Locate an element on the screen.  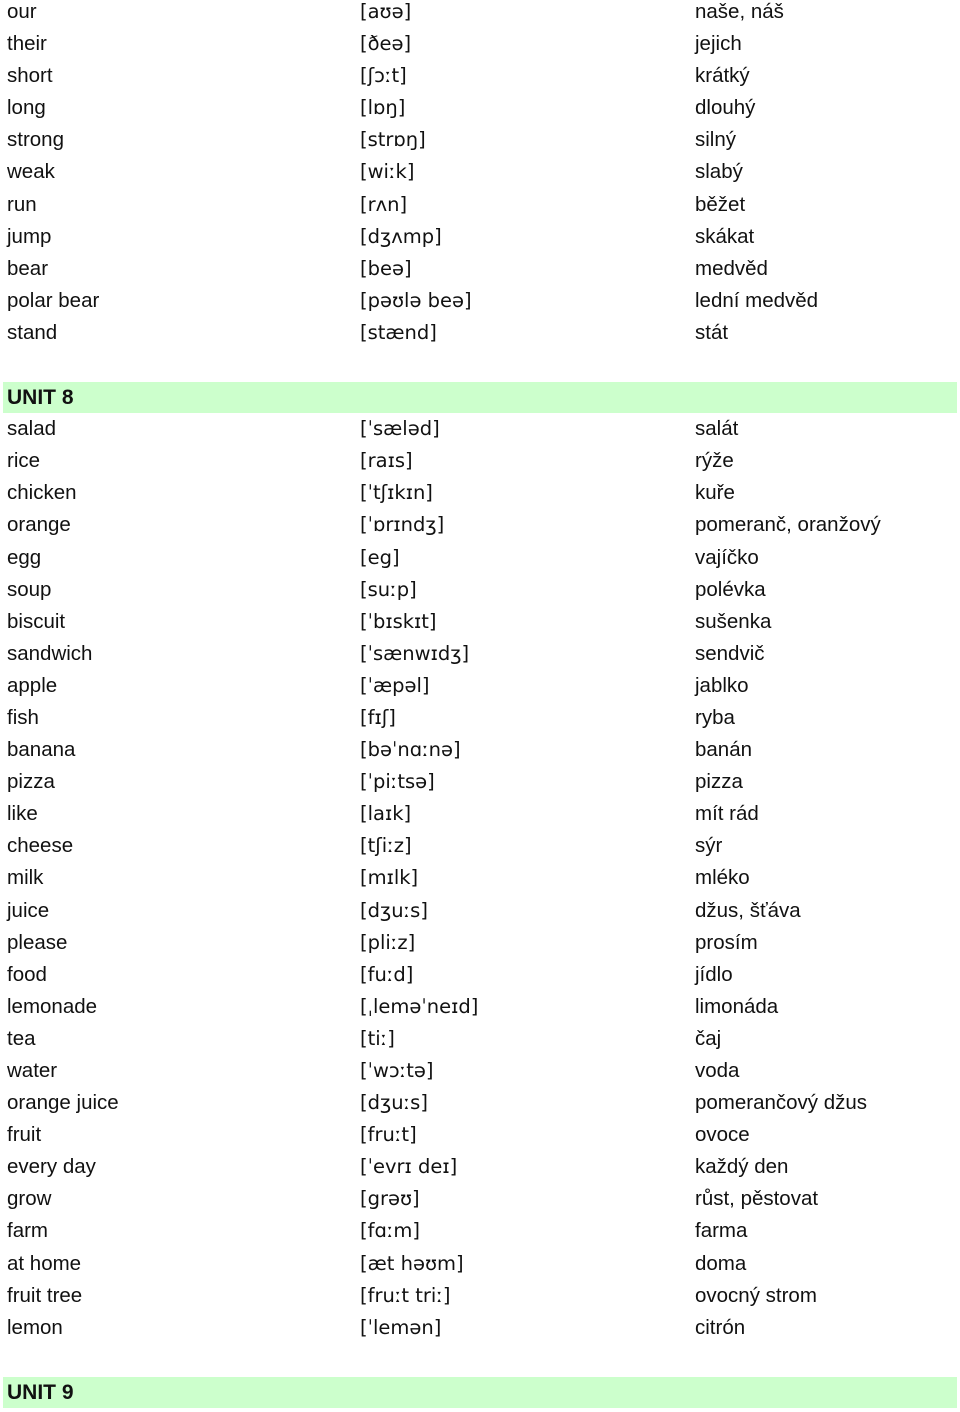
czech-translation: sendvič is located at coordinates (730, 653).